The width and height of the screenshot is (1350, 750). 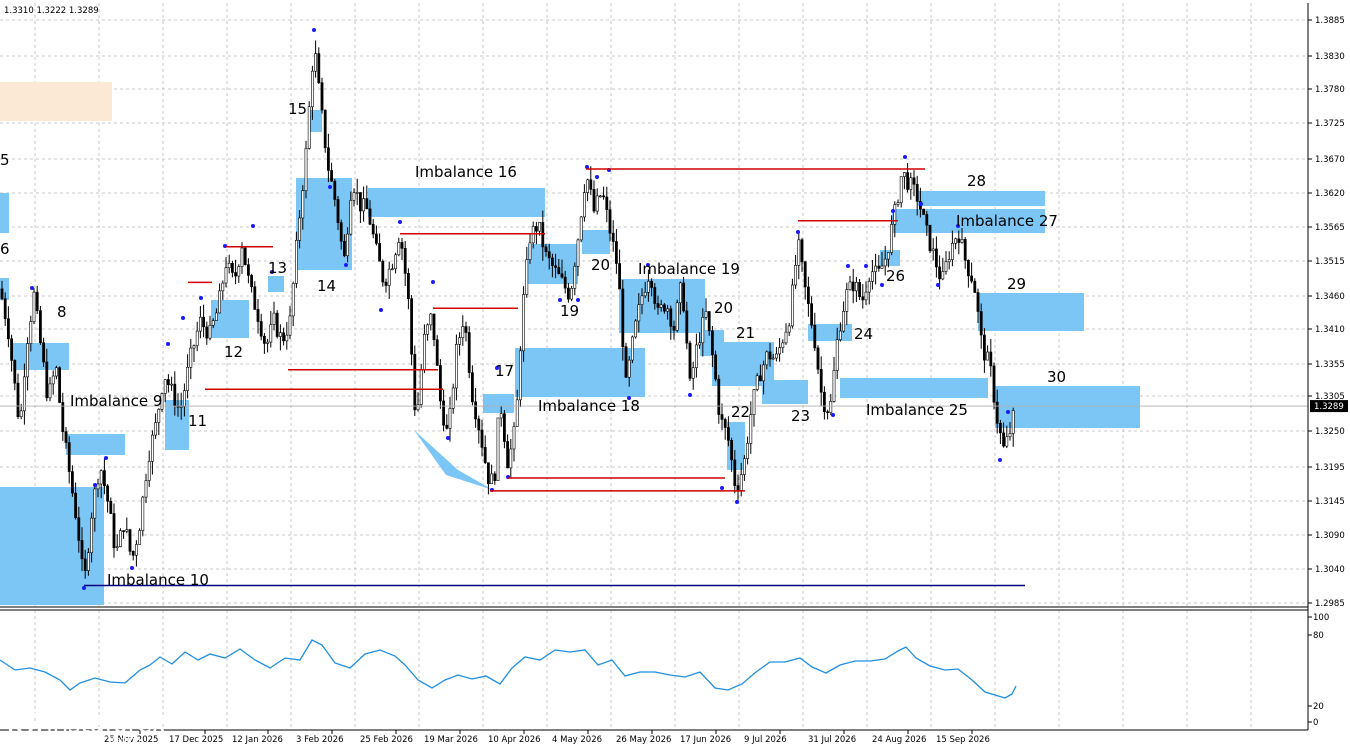 What do you see at coordinates (1330, 194) in the screenshot?
I see `price-tick-label: 1.3620` at bounding box center [1330, 194].